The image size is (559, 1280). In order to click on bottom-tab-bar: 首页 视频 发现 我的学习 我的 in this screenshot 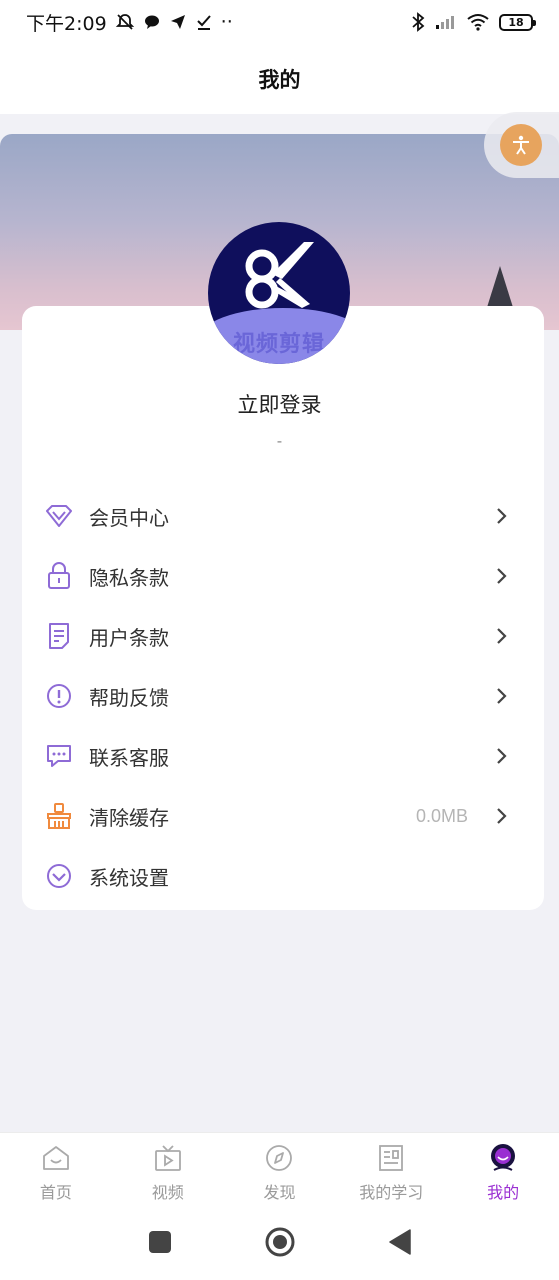, I will do `click(279, 1170)`.